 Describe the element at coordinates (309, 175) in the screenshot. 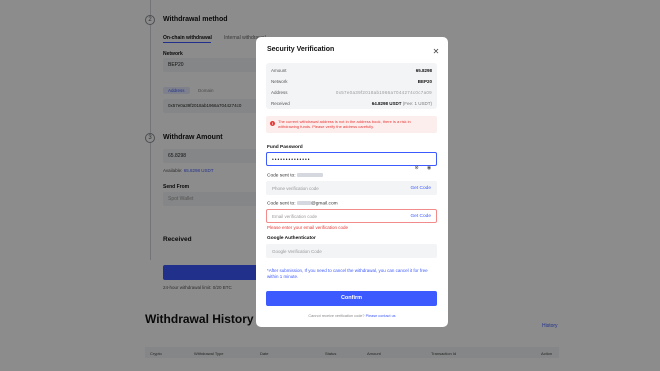

I see `masked-phone` at that location.